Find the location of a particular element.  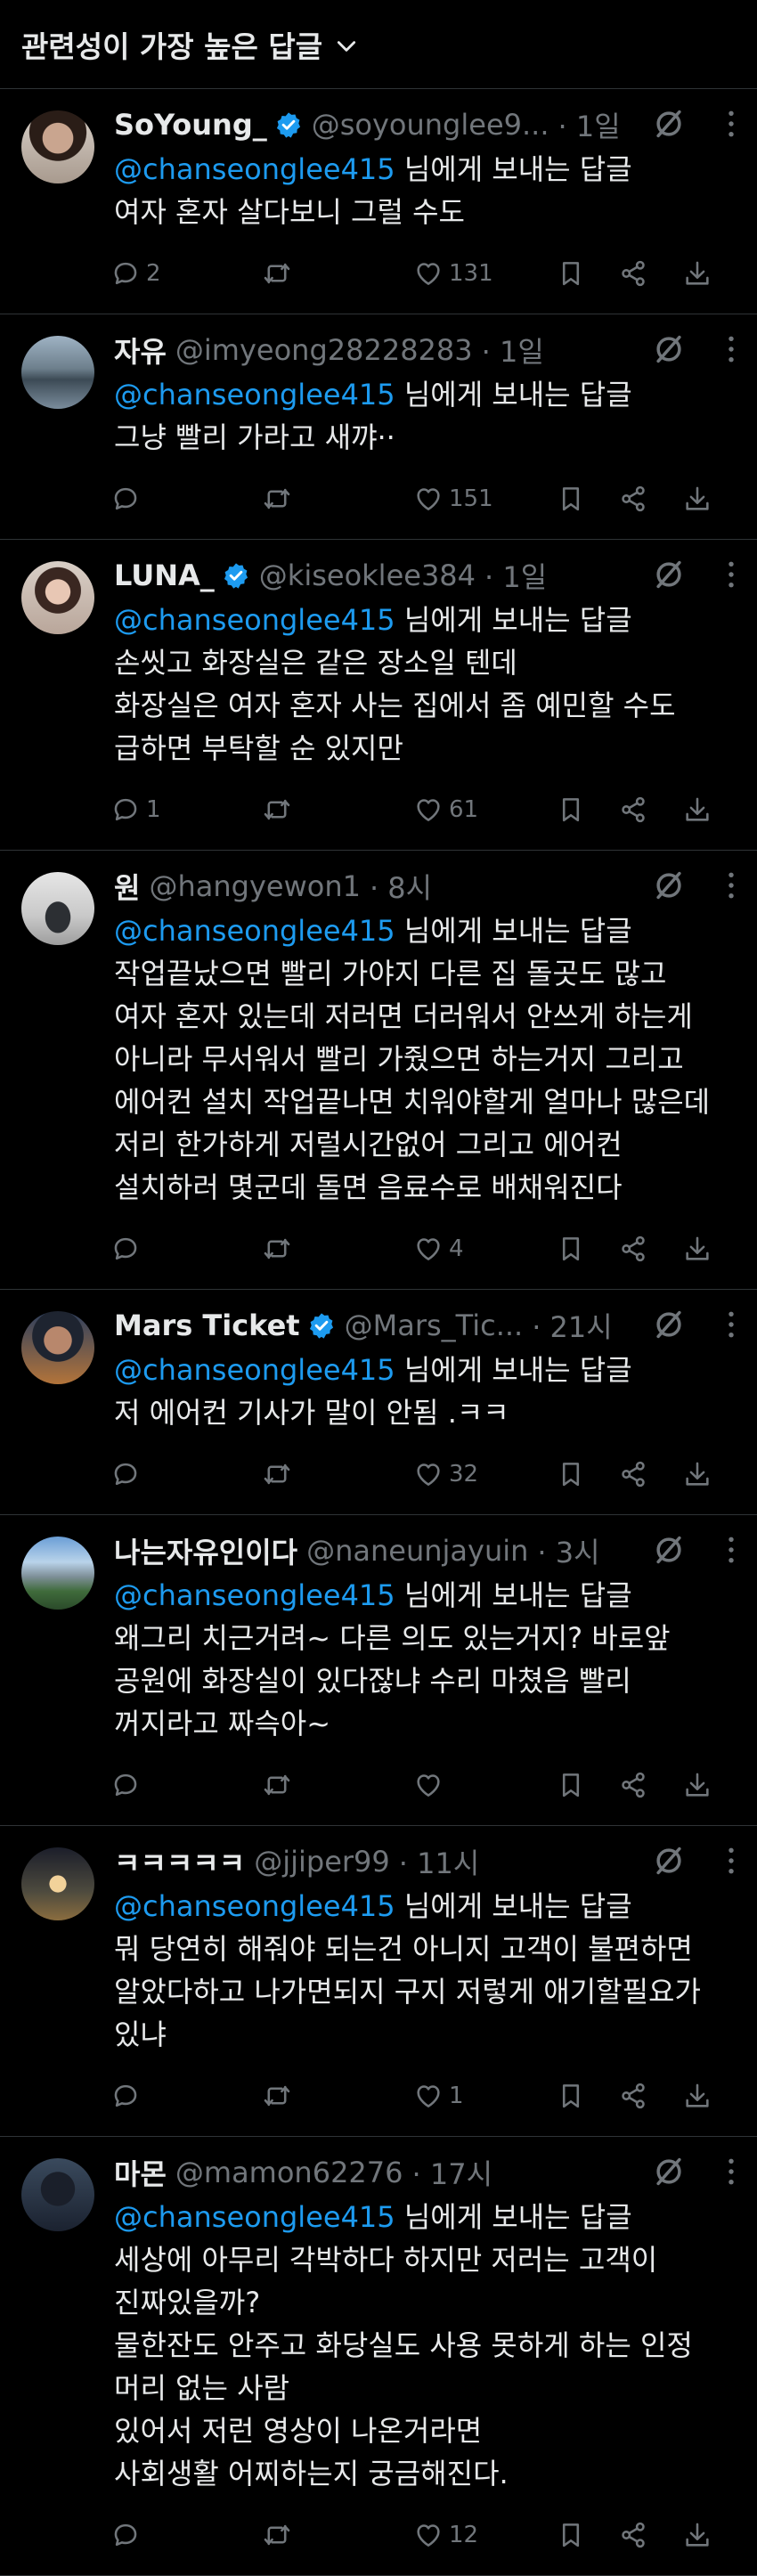

user-handle: @hangyewon1 is located at coordinates (255, 886).